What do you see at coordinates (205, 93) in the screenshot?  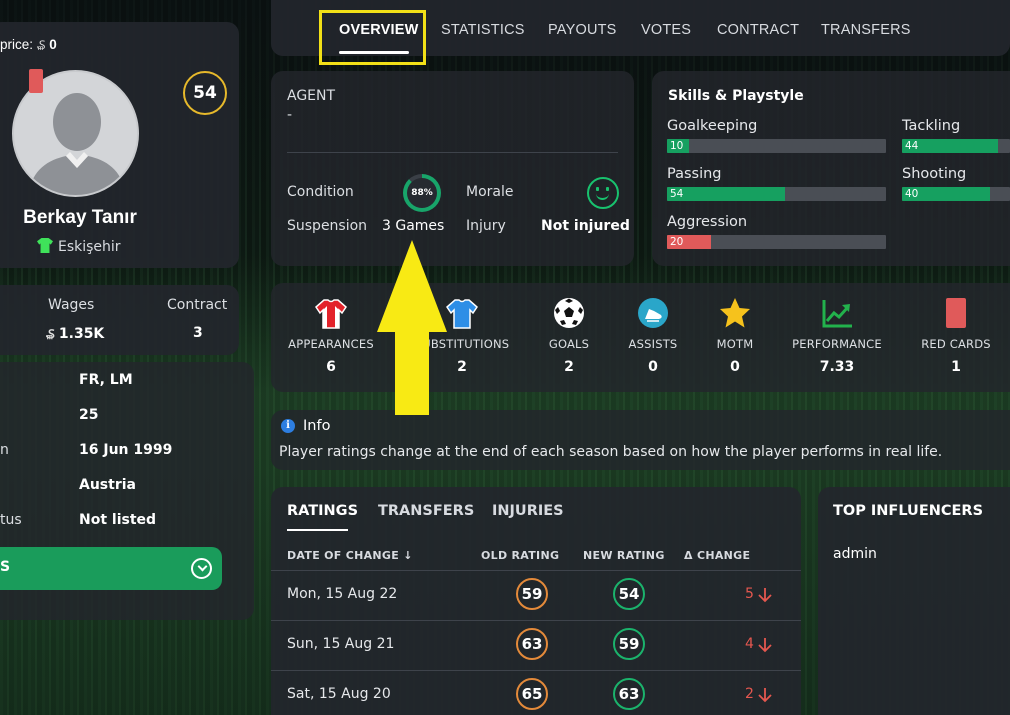 I see `player-rating-badge: 54` at bounding box center [205, 93].